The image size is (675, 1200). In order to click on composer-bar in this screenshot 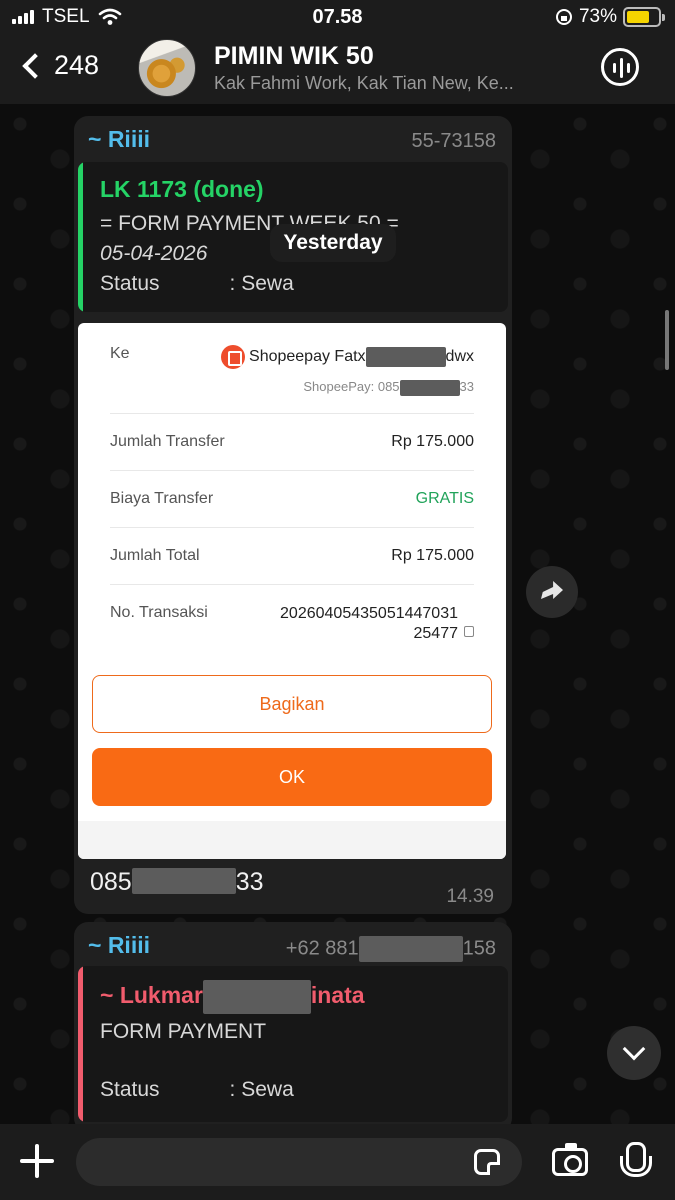, I will do `click(337, 1162)`.